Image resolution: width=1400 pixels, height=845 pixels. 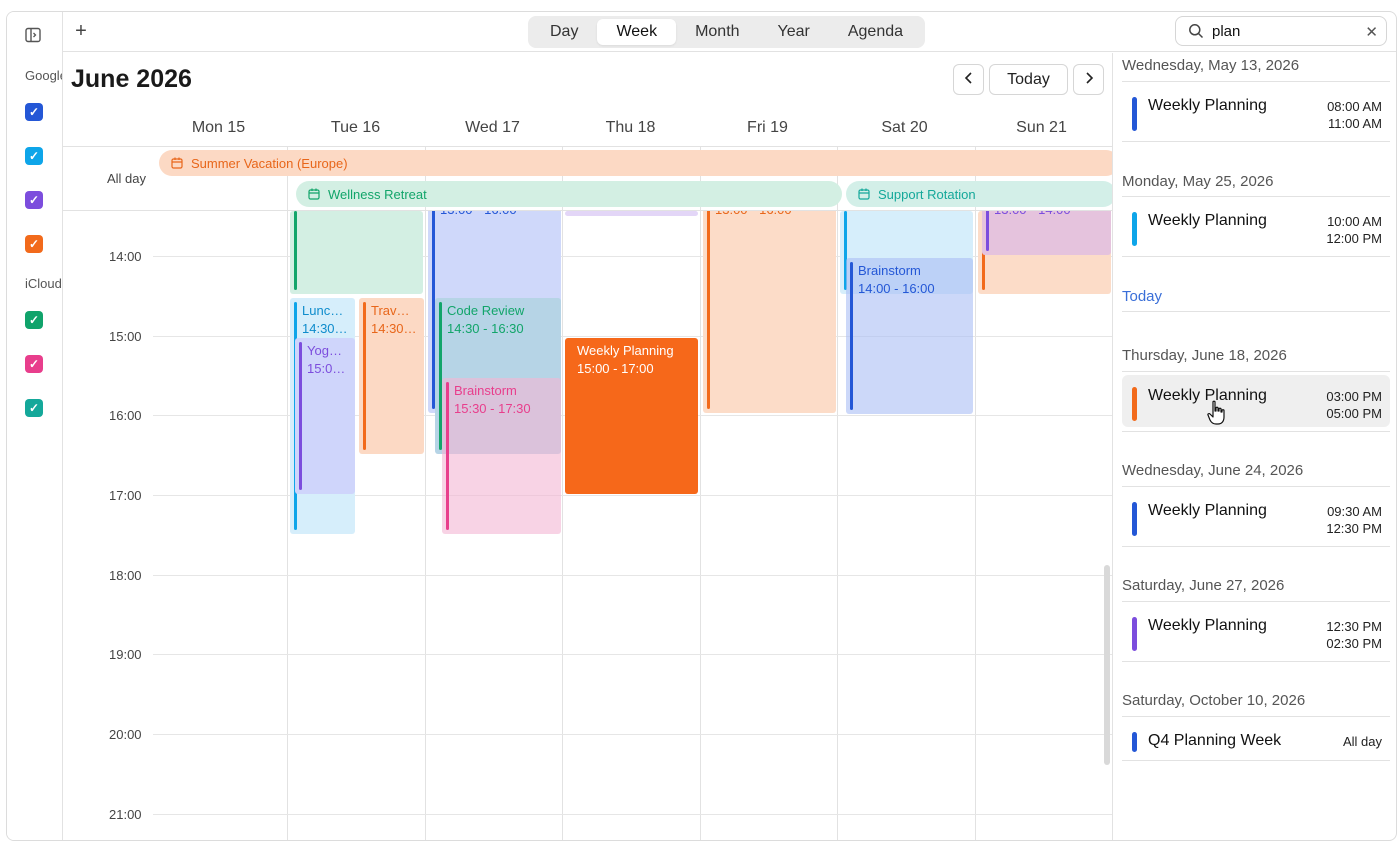 What do you see at coordinates (615, 368) in the screenshot?
I see `event-time: 15:00 - 17:00` at bounding box center [615, 368].